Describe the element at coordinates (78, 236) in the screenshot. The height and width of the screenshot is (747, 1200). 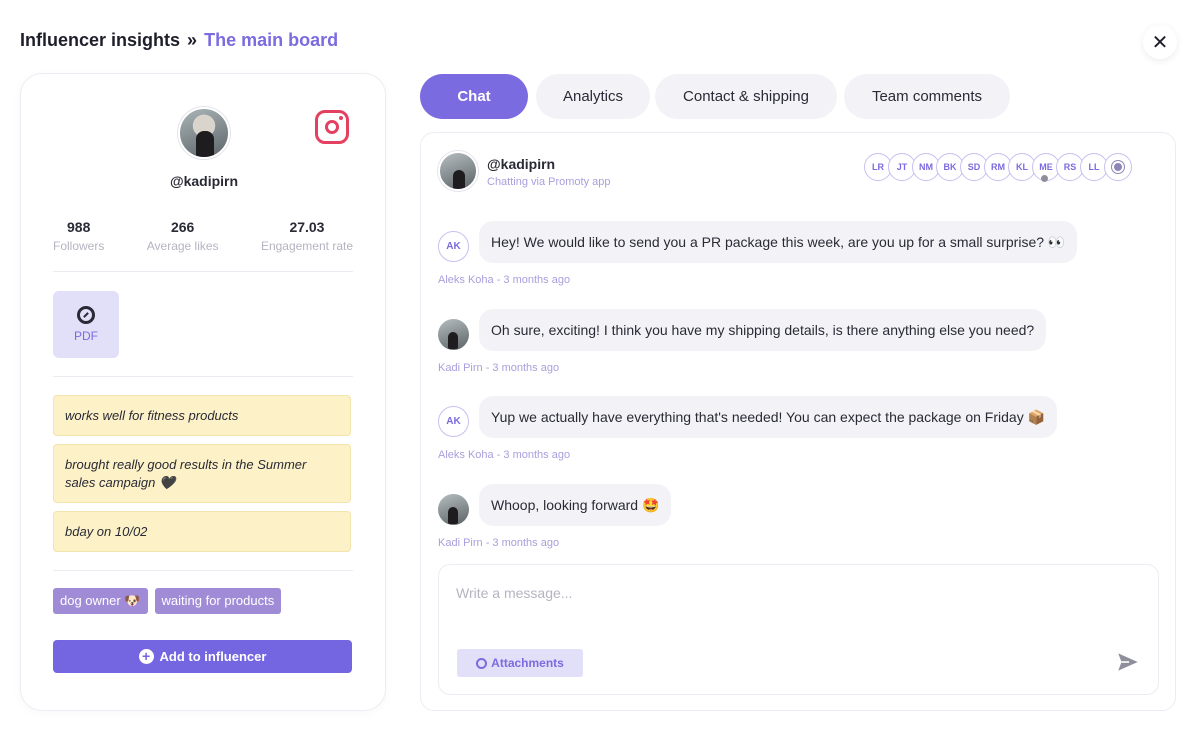
I see `stat-followers: 988 Followers` at that location.